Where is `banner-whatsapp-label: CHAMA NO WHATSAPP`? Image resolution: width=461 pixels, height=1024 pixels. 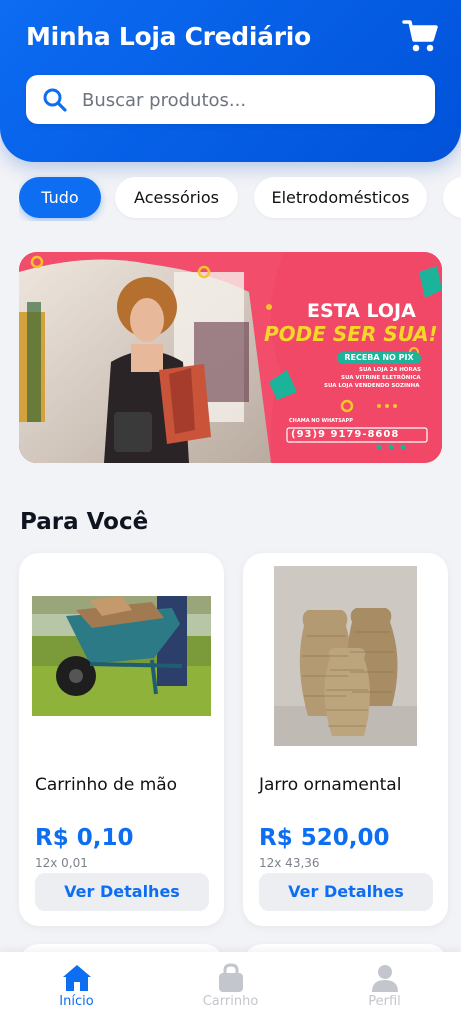
banner-whatsapp-label: CHAMA NO WHATSAPP is located at coordinates (321, 421).